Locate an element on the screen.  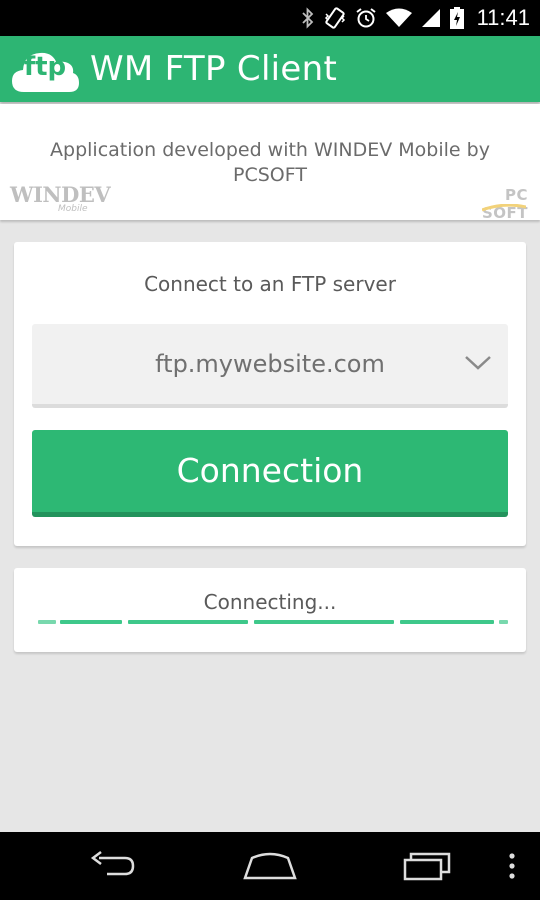
server-select: ftp.mywebsite.com is located at coordinates (270, 366).